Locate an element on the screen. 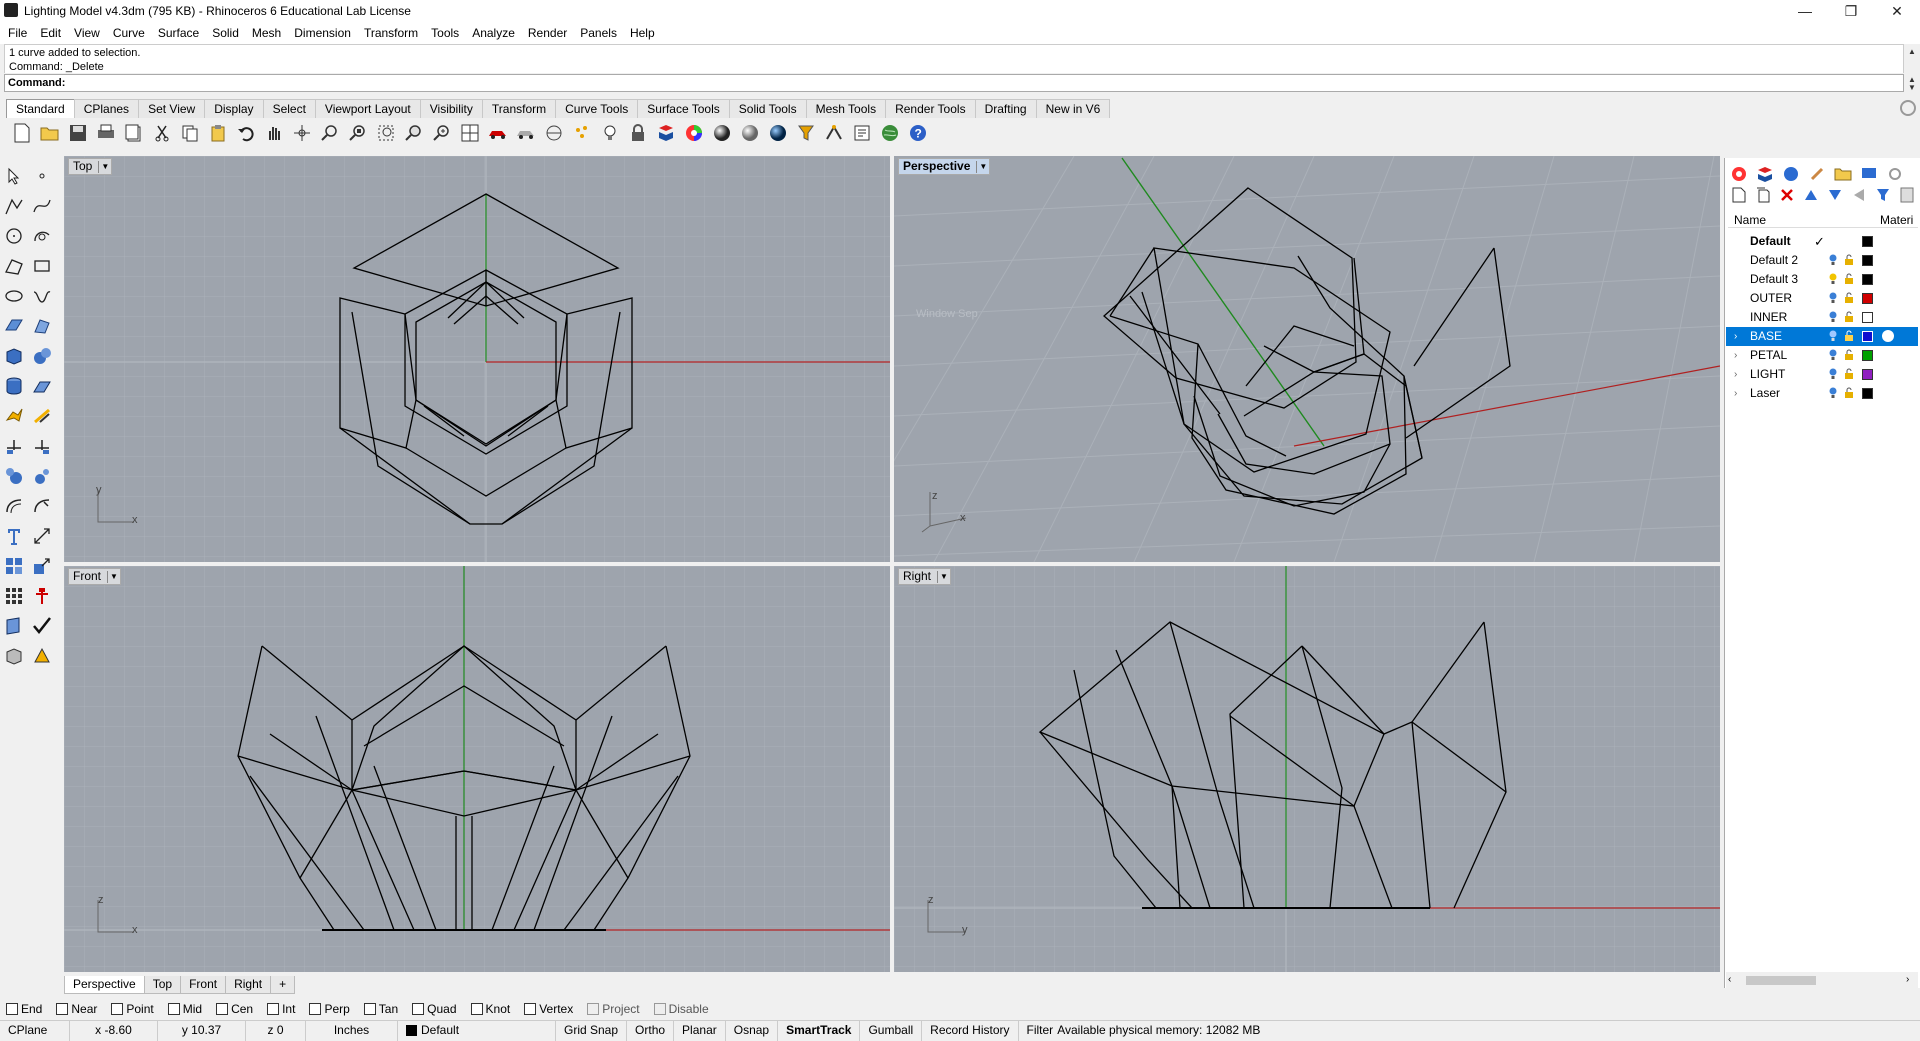 The height and width of the screenshot is (1041, 1920). tab-visibility: Visibility is located at coordinates (451, 108).